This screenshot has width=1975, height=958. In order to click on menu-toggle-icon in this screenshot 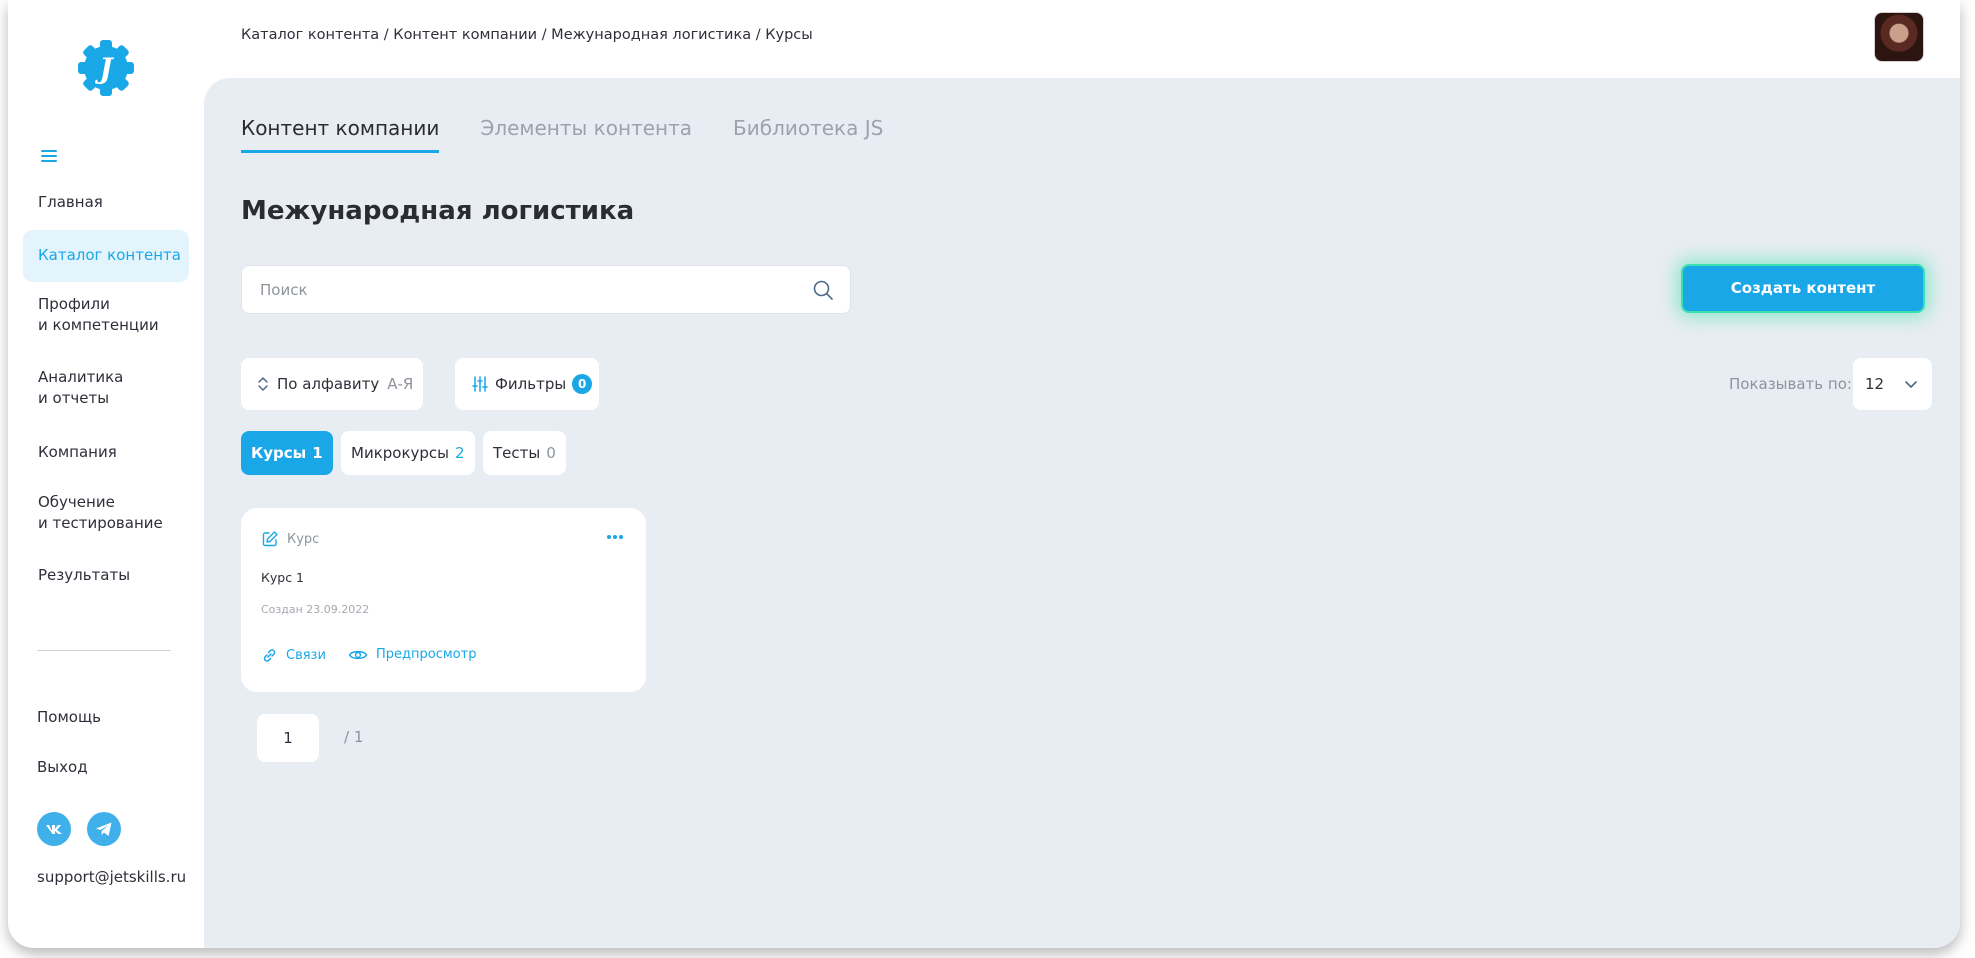, I will do `click(49, 156)`.